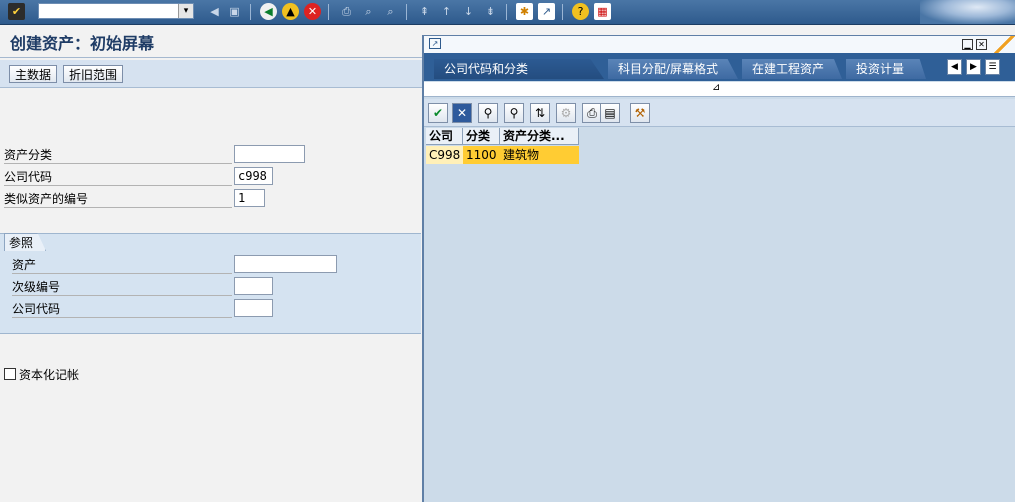  What do you see at coordinates (610, 113) in the screenshot?
I see `copy-icon: ▤` at bounding box center [610, 113].